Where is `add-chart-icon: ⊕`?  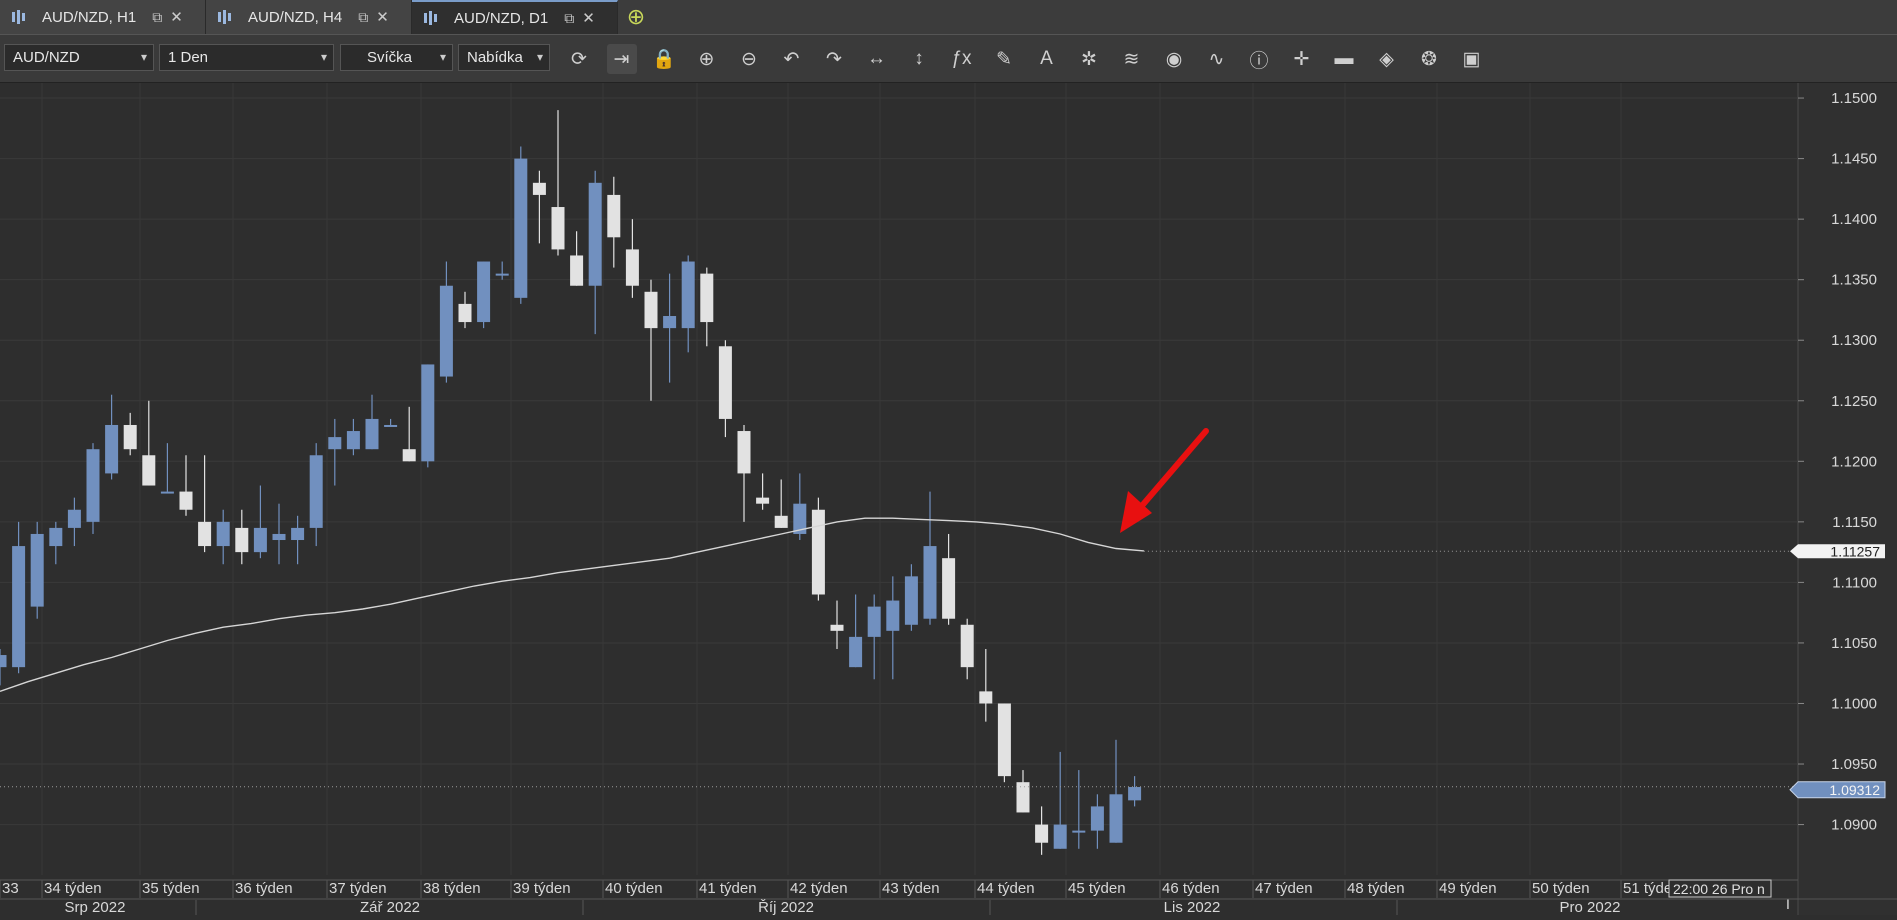
add-chart-icon: ⊕ is located at coordinates (636, 17).